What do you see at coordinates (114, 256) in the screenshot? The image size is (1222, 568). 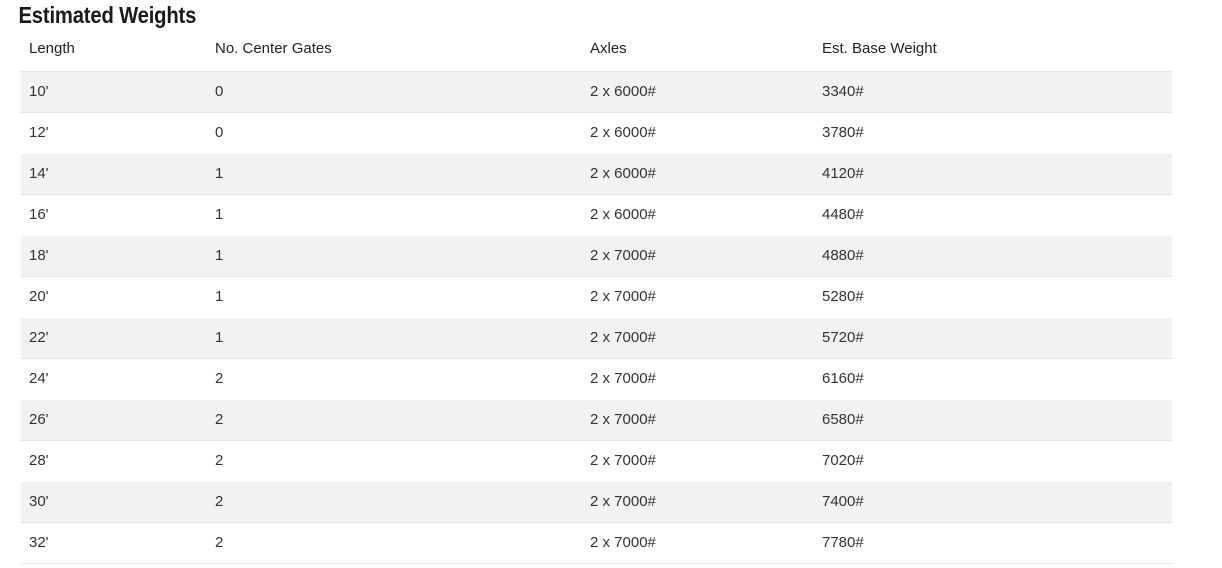 I see `cell-length: 18'` at bounding box center [114, 256].